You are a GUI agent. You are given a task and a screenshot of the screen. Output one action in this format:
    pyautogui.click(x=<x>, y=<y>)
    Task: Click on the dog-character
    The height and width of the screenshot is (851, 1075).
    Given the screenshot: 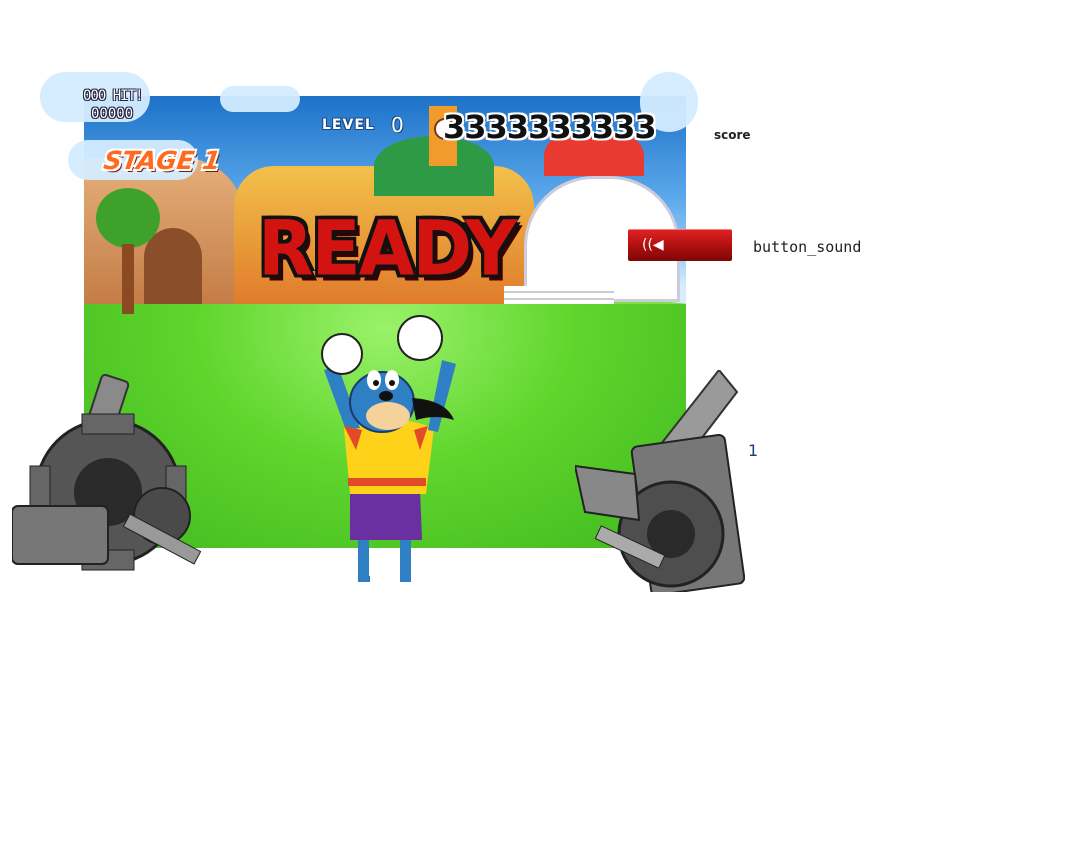 What is the action you would take?
    pyautogui.click(x=388, y=448)
    